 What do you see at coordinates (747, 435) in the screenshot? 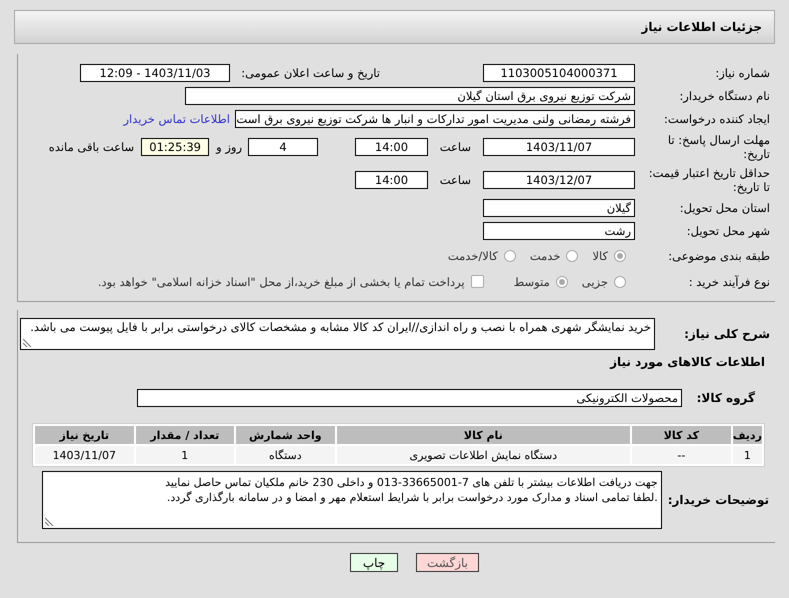
I see `column-header: ردیف` at bounding box center [747, 435].